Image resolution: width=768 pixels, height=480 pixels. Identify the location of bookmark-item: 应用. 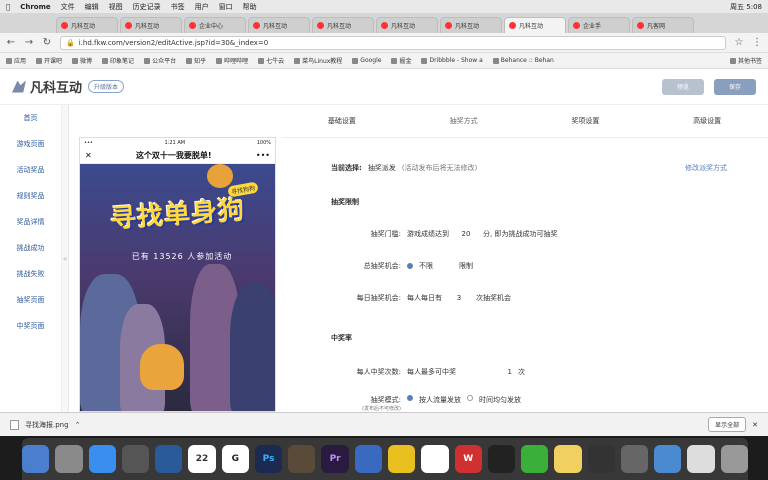
(16, 60).